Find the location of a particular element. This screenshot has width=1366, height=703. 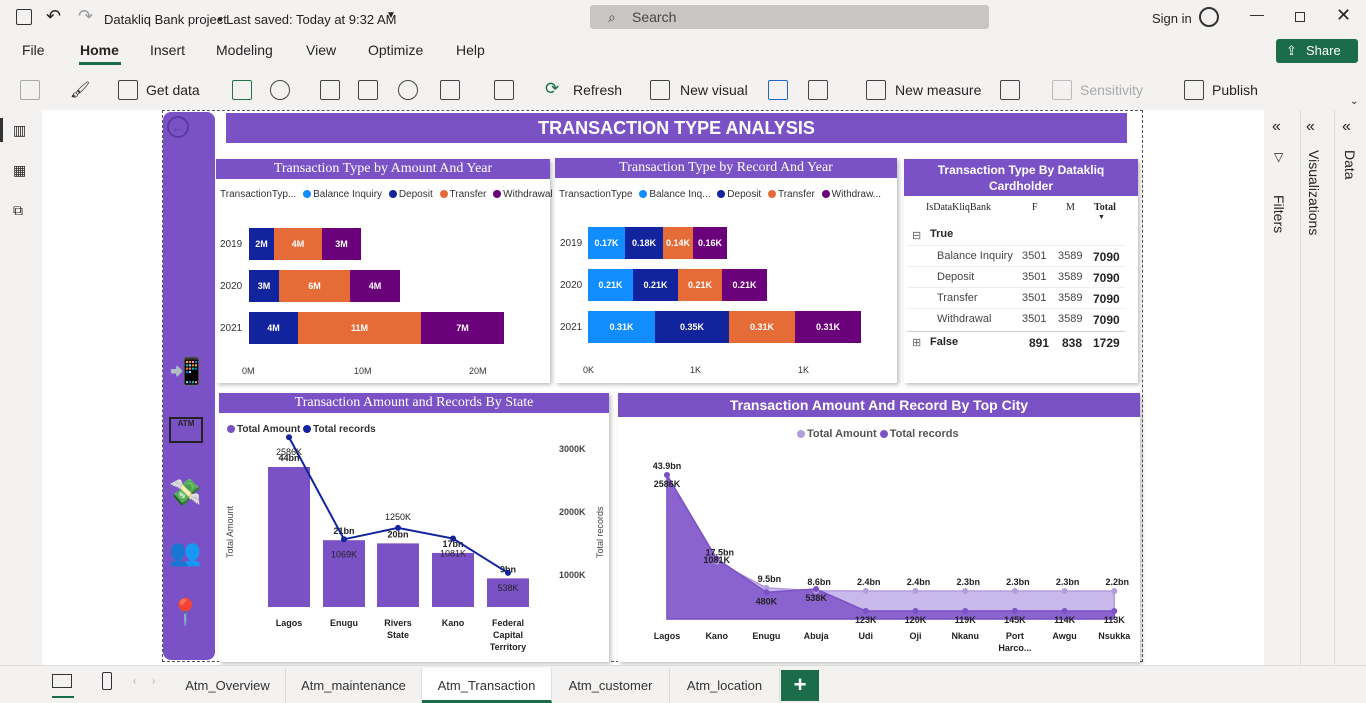

bar-deposit: 0.18K is located at coordinates (644, 243).